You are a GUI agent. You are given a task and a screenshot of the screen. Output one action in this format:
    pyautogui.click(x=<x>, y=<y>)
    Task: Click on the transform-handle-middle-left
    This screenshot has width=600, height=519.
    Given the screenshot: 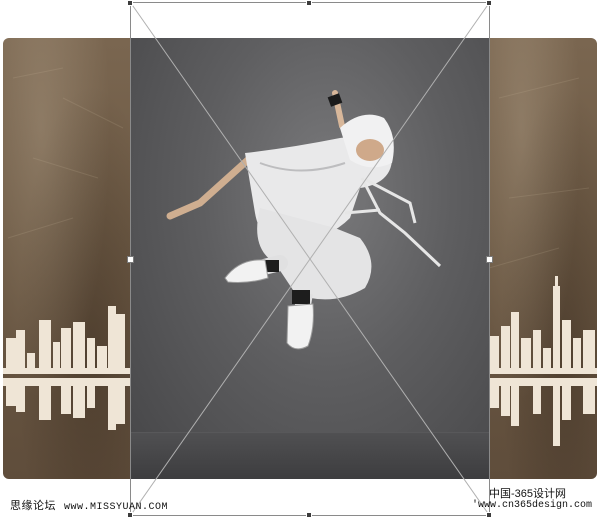 What is the action you would take?
    pyautogui.click(x=130, y=259)
    